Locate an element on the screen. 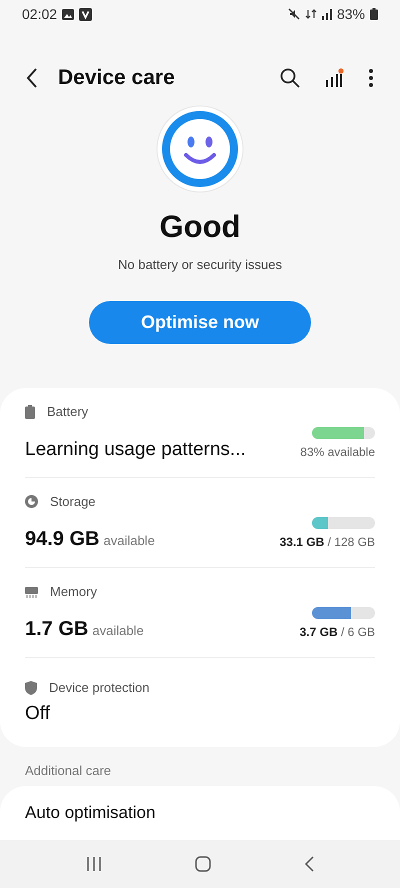 The width and height of the screenshot is (400, 888). item-label: Battery is located at coordinates (67, 412).